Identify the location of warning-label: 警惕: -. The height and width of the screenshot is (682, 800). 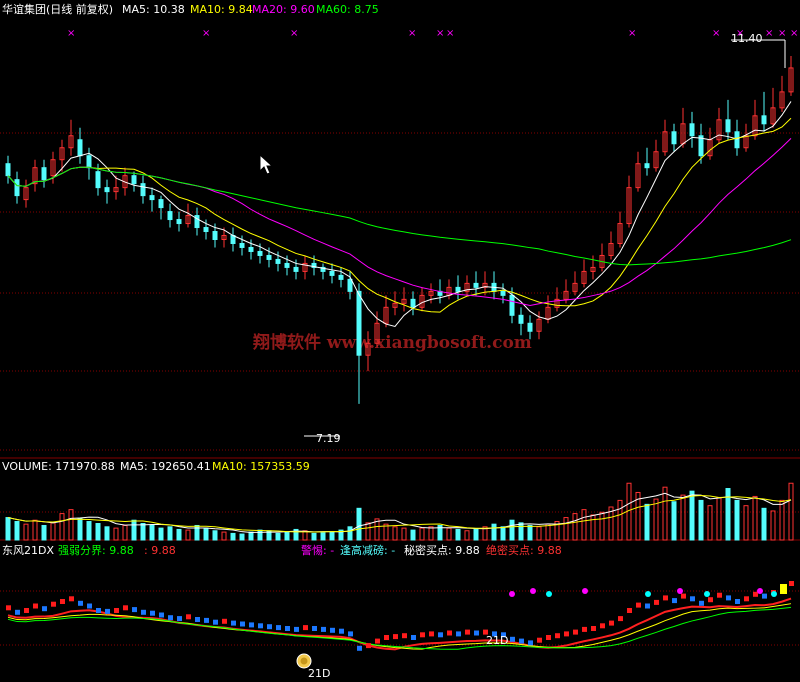
(317, 550).